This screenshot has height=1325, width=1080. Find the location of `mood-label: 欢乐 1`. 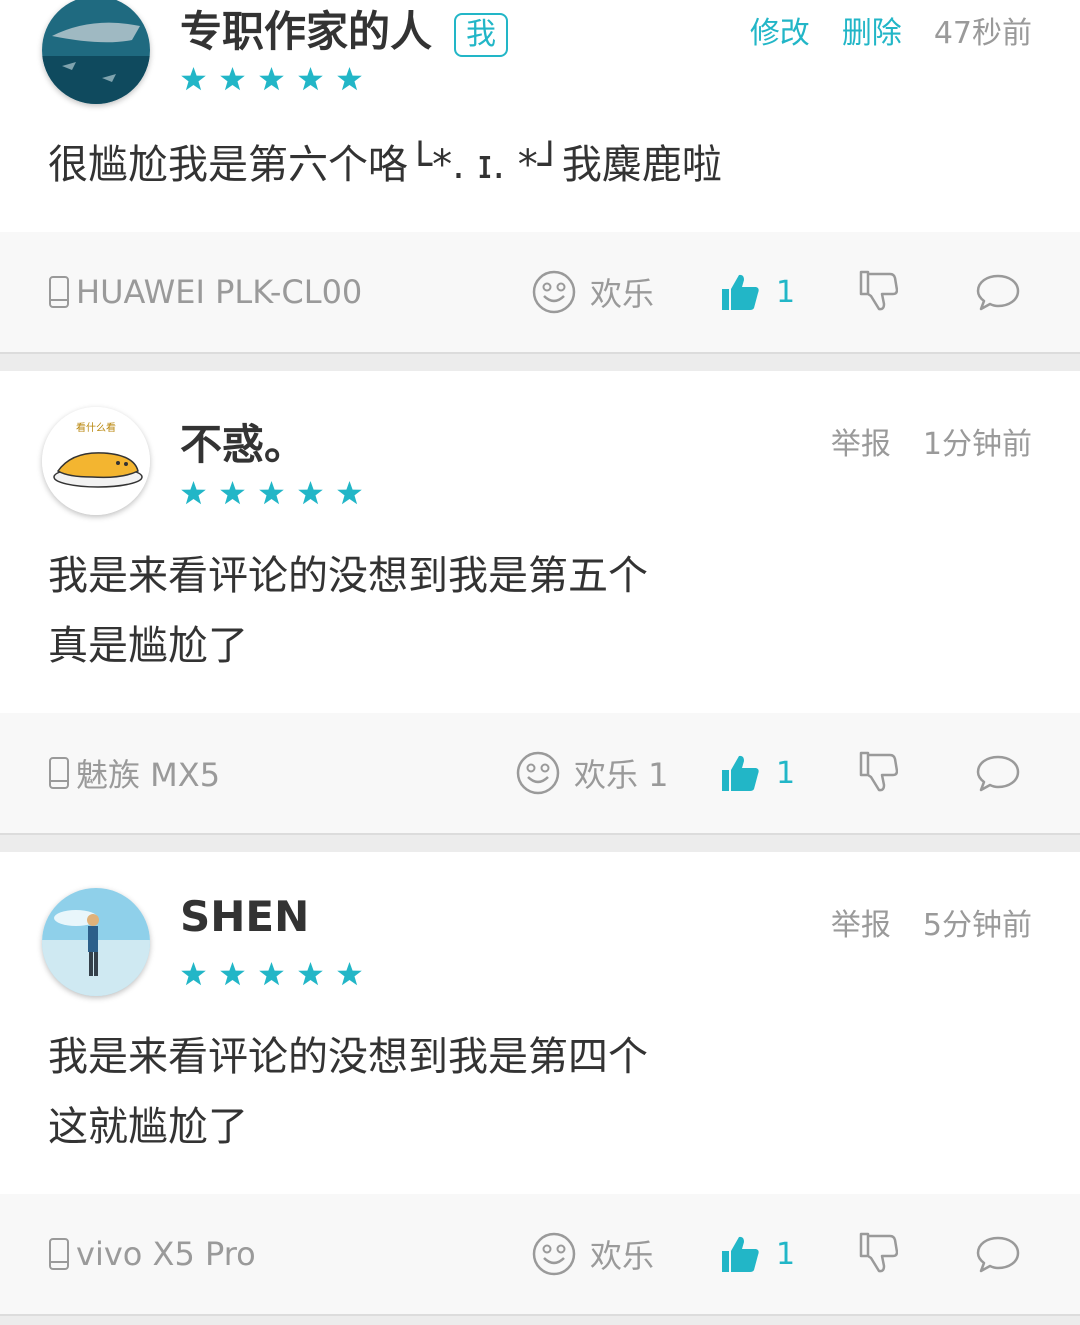

mood-label: 欢乐 1 is located at coordinates (621, 775).